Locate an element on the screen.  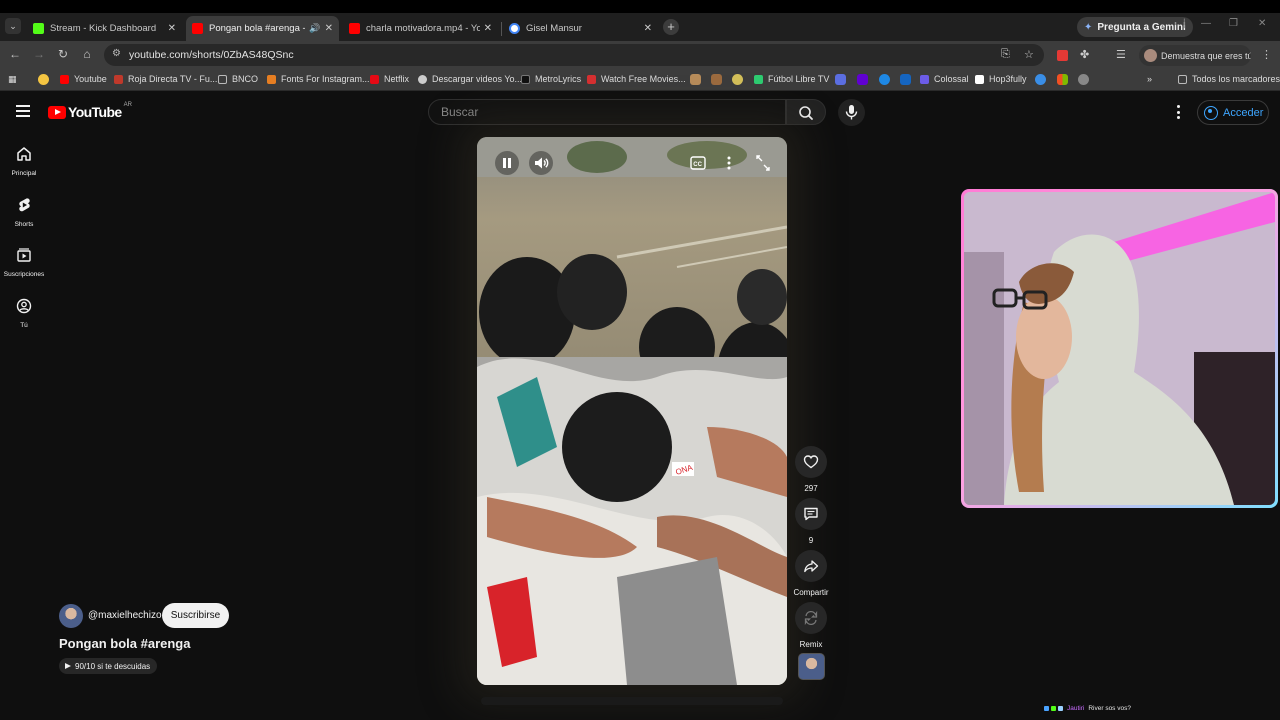
nav-shorts: Shorts is located at coordinates (24, 212).